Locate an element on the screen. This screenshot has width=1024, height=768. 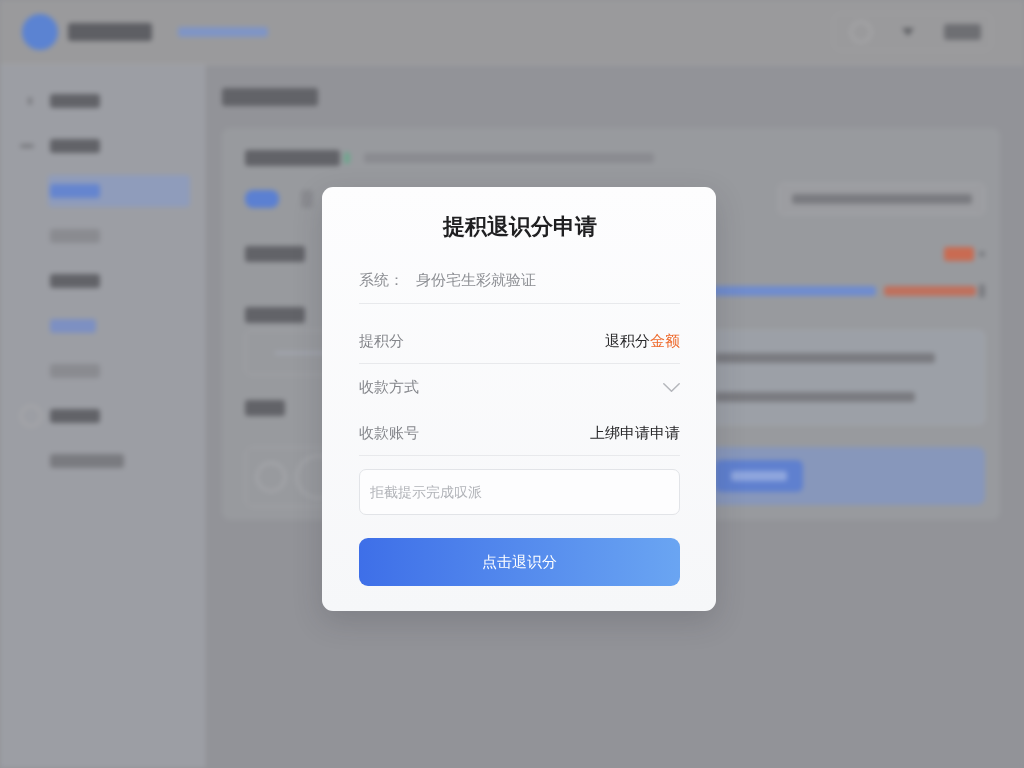
field-label: 提积分 is located at coordinates (381, 341).